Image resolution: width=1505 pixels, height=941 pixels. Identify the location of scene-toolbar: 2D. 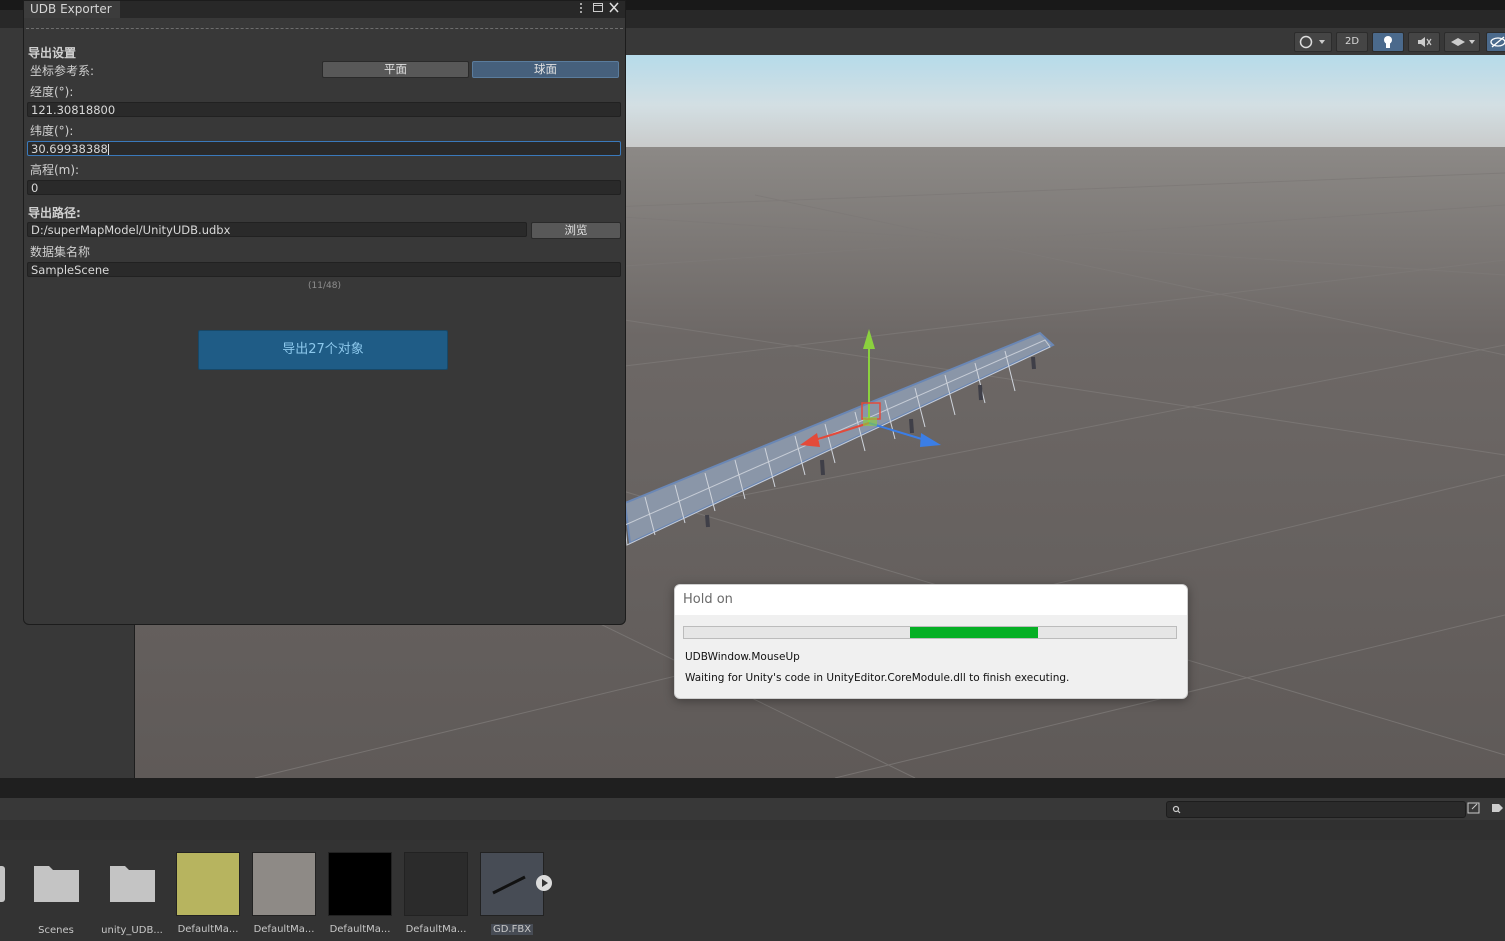
(1064, 42).